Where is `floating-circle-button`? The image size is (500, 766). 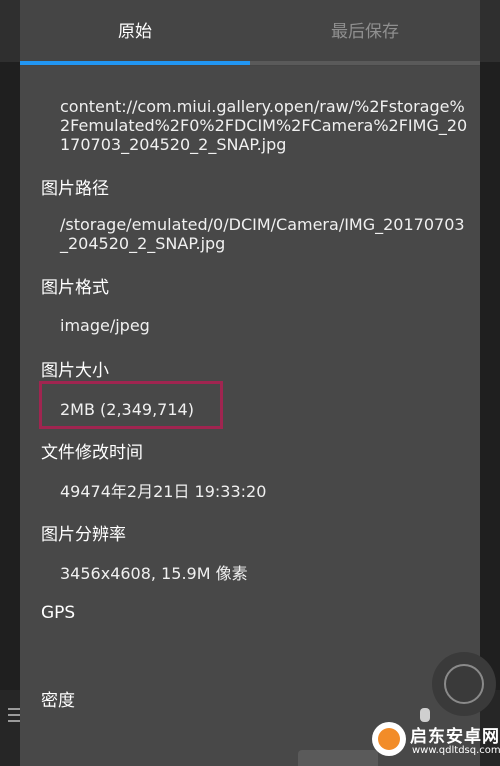
floating-circle-button is located at coordinates (464, 684).